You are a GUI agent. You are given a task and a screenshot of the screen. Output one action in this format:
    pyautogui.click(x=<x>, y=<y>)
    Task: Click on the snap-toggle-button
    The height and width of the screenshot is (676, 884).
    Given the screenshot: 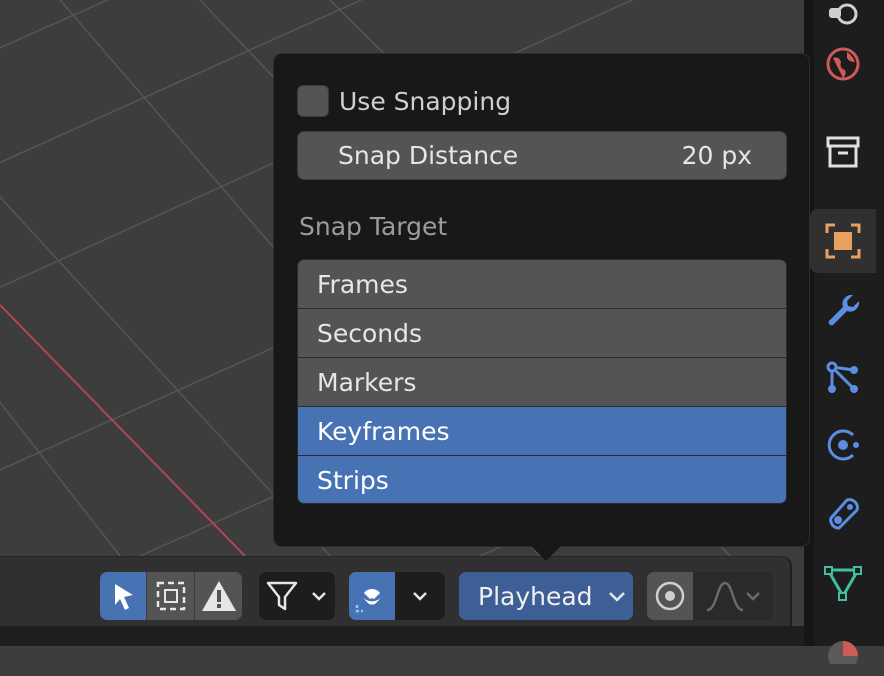 What is the action you would take?
    pyautogui.click(x=372, y=596)
    